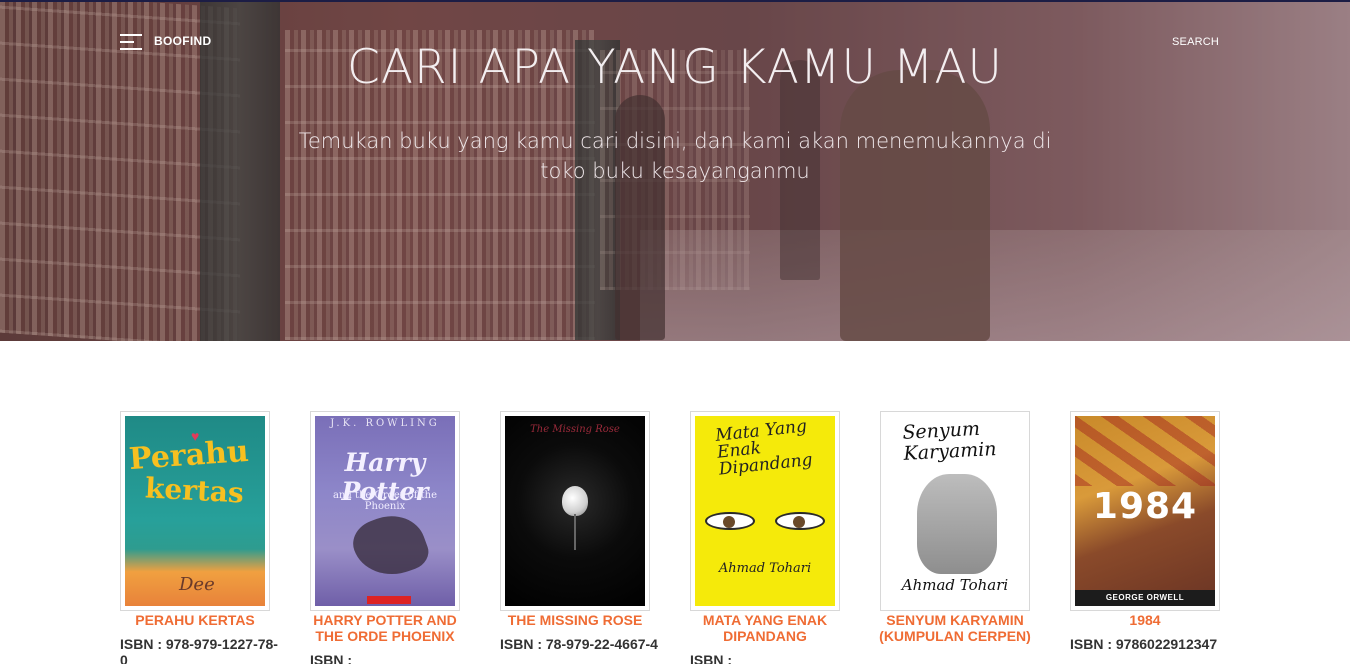 Image resolution: width=1350 pixels, height=664 pixels. I want to click on book-title: MATA YANG ENAK DIPANDANG, so click(765, 628).